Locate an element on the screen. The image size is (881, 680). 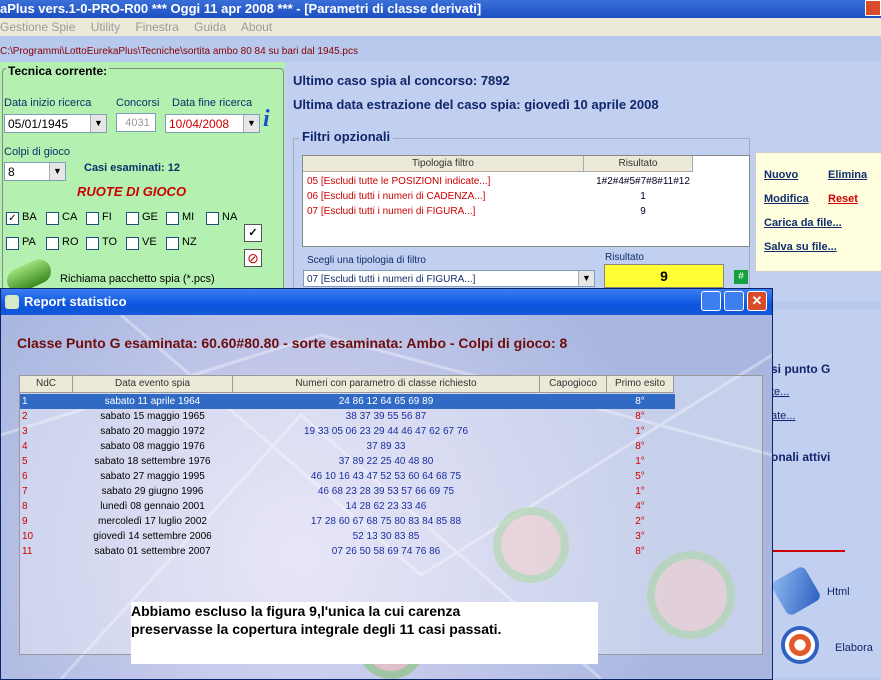
menu-about: About is located at coordinates (256, 27).